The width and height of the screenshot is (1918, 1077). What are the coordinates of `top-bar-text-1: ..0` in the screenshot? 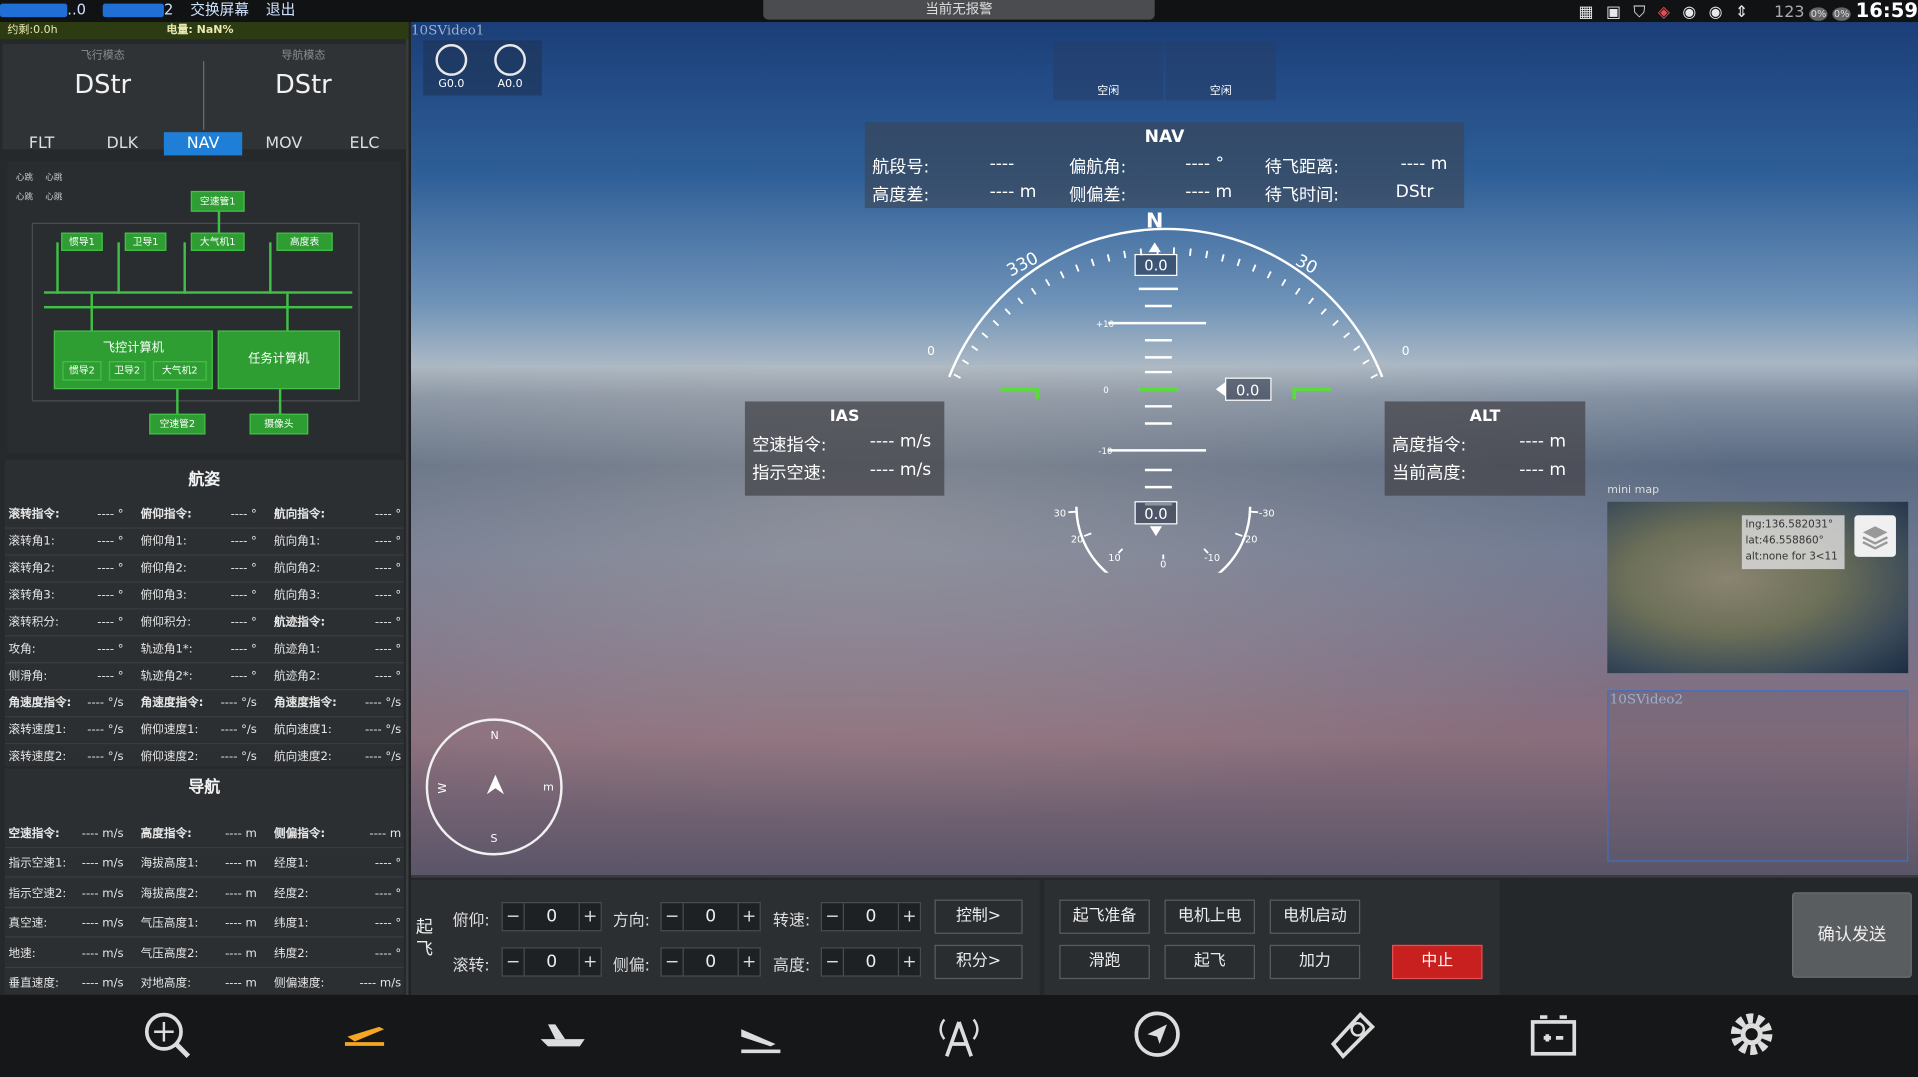 It's located at (76, 10).